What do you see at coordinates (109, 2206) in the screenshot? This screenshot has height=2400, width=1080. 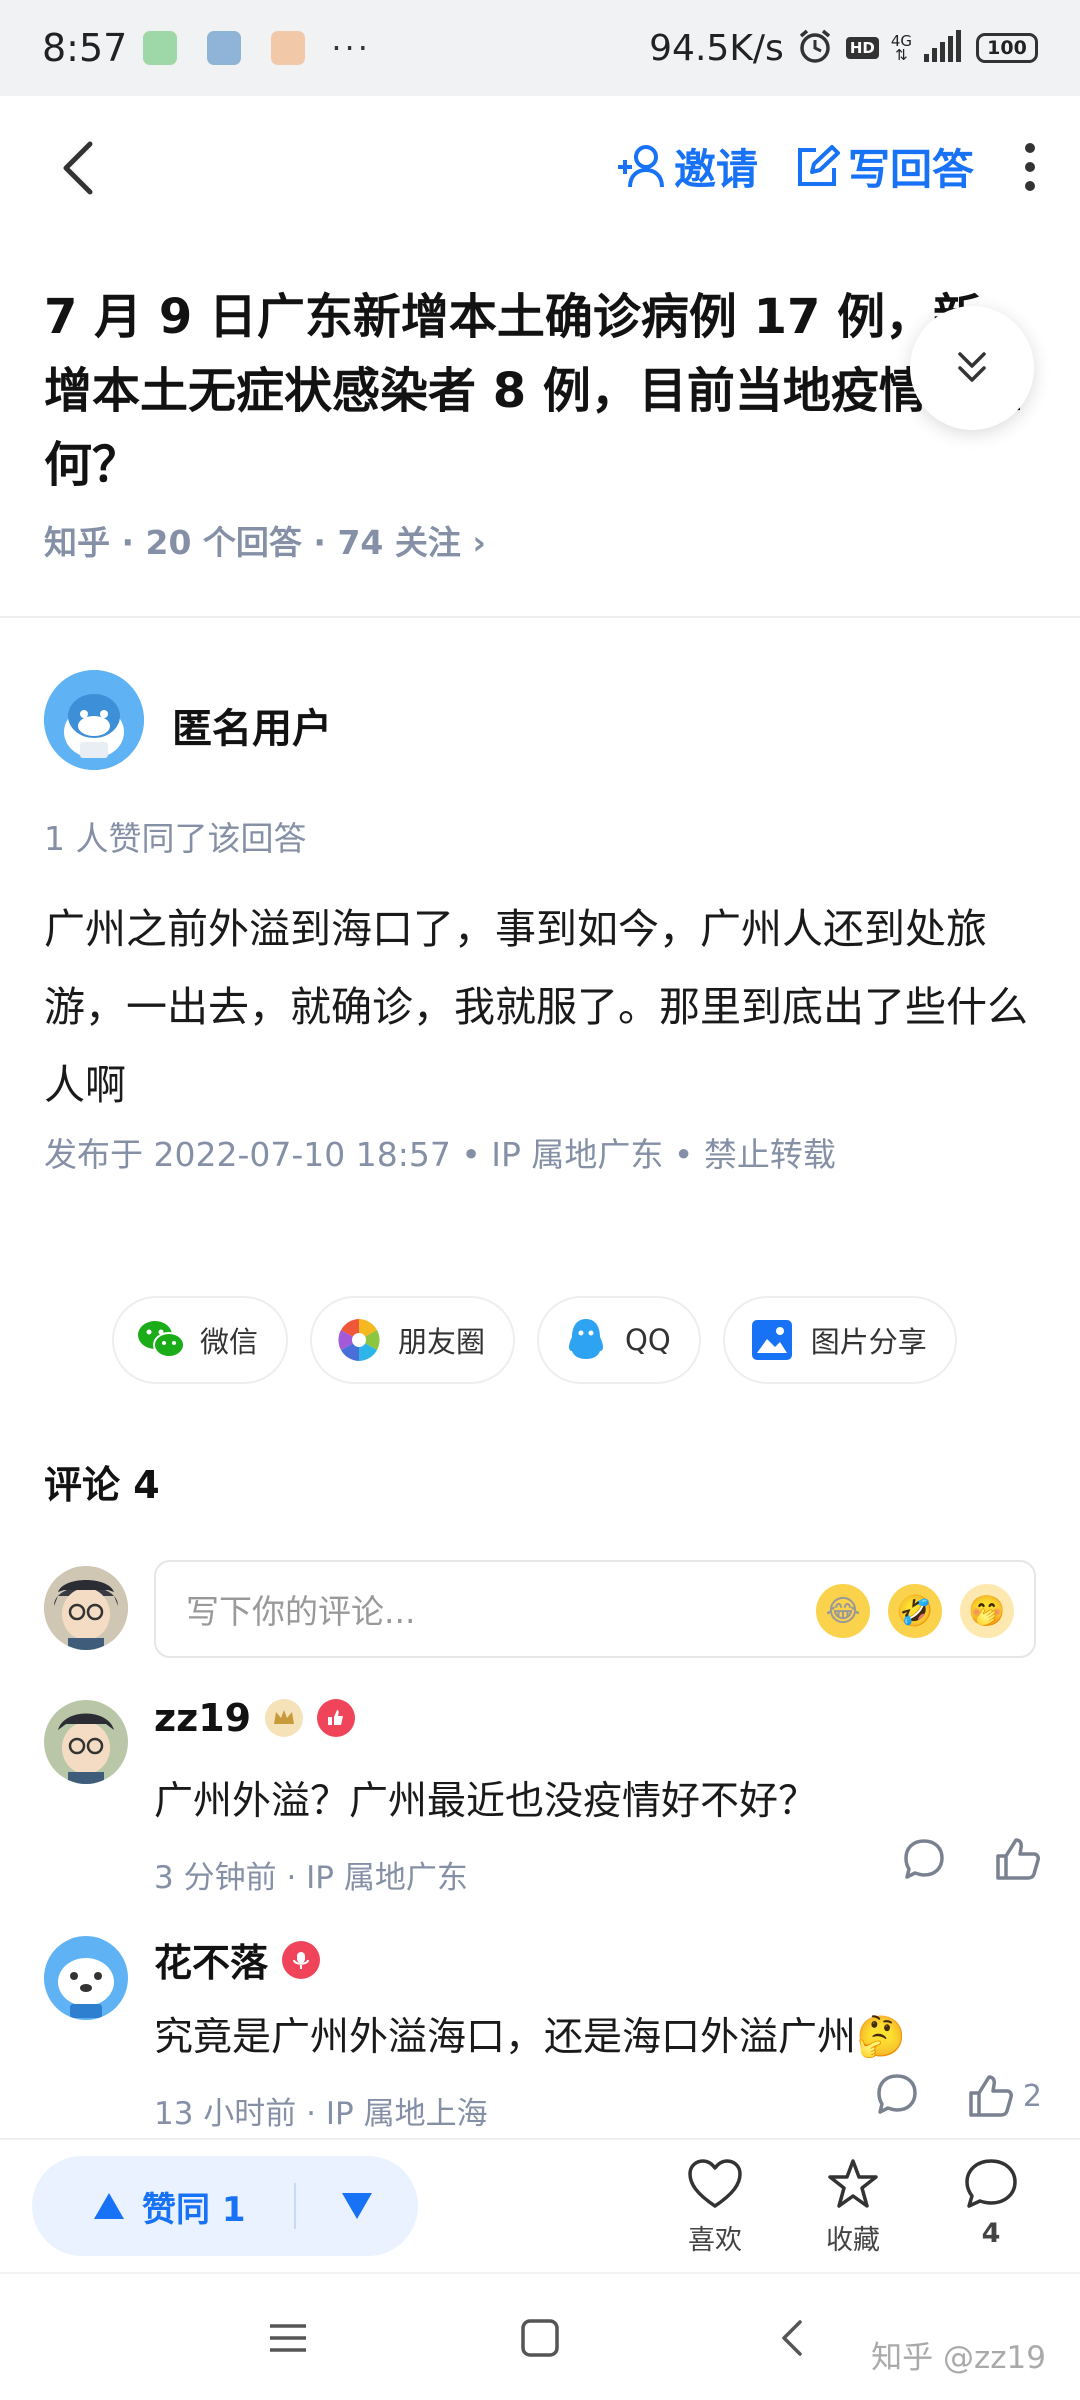 I see `triangle-up-icon` at bounding box center [109, 2206].